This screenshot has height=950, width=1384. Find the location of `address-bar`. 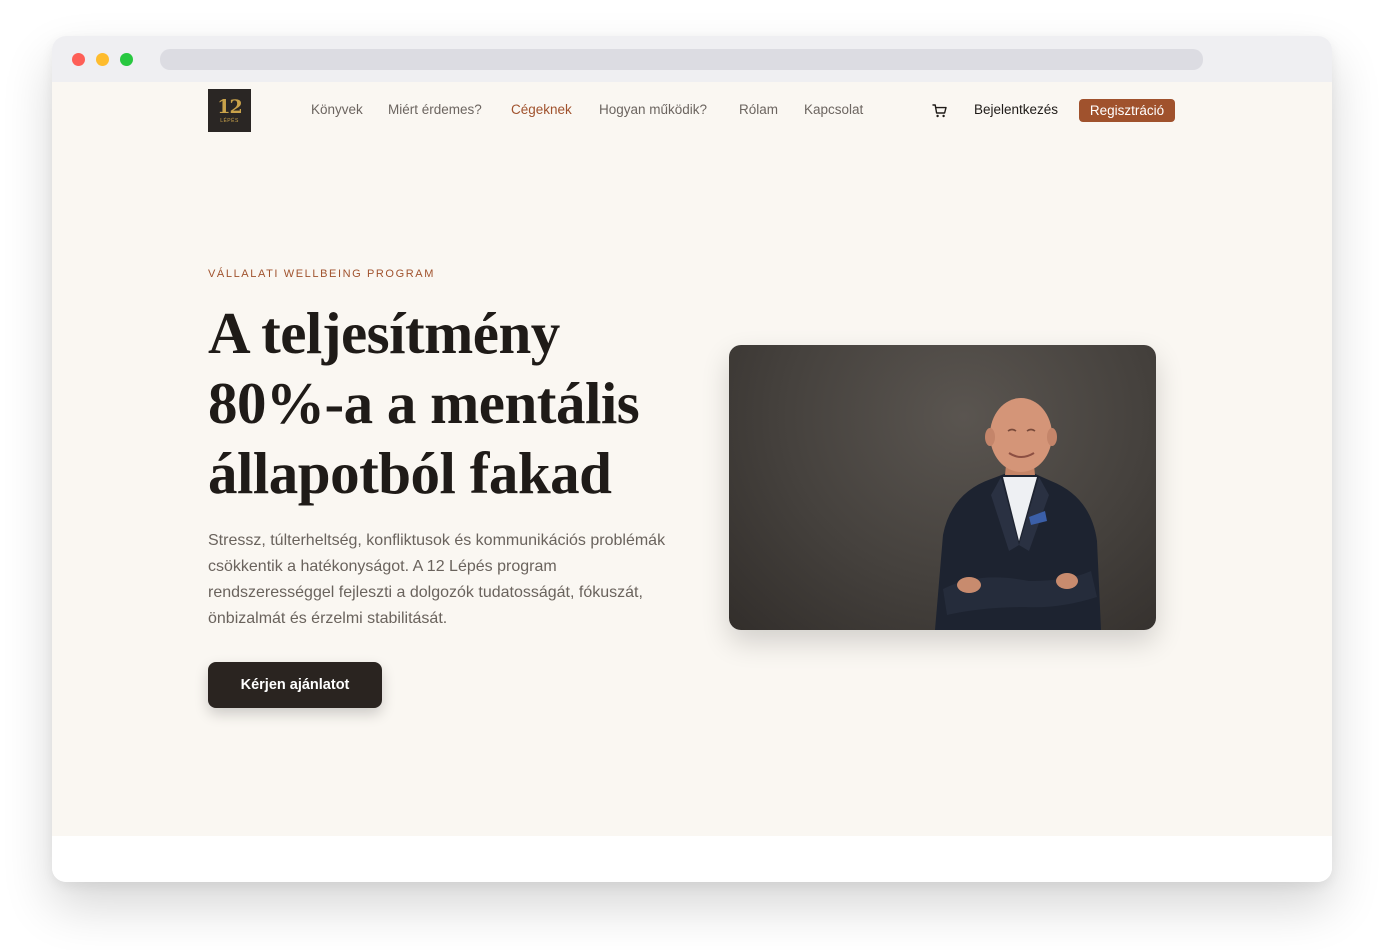

address-bar is located at coordinates (681, 59).